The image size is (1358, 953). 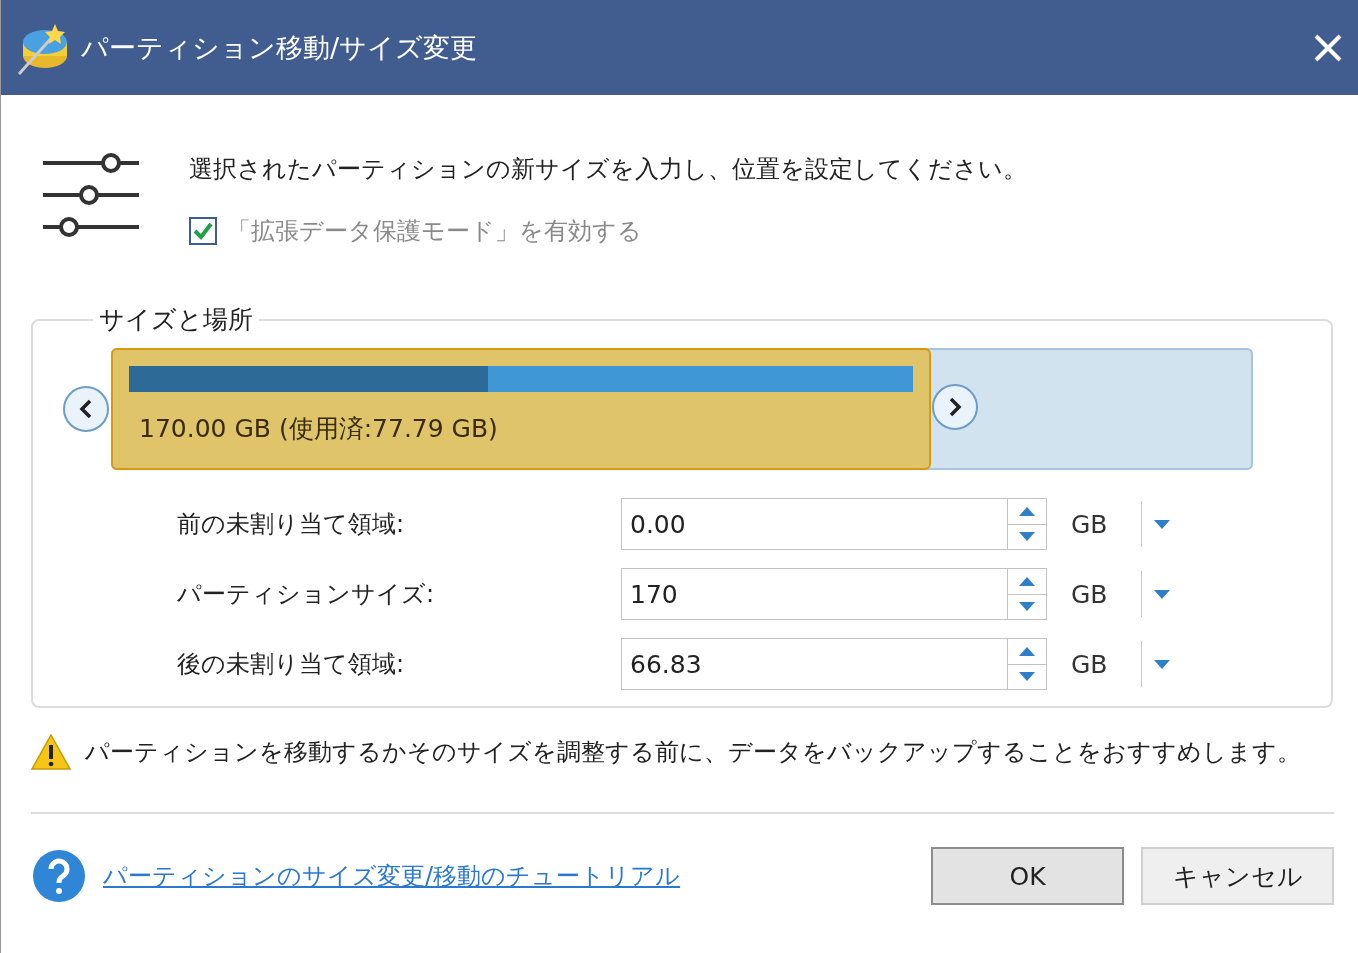 I want to click on help-icon, so click(x=59, y=876).